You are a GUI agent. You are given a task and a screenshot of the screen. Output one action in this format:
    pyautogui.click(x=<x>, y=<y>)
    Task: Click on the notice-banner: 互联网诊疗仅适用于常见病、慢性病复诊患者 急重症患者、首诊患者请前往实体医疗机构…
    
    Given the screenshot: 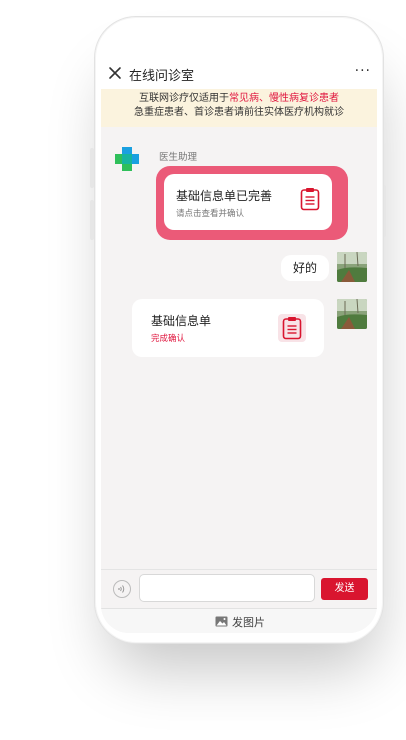 What is the action you would take?
    pyautogui.click(x=239, y=108)
    